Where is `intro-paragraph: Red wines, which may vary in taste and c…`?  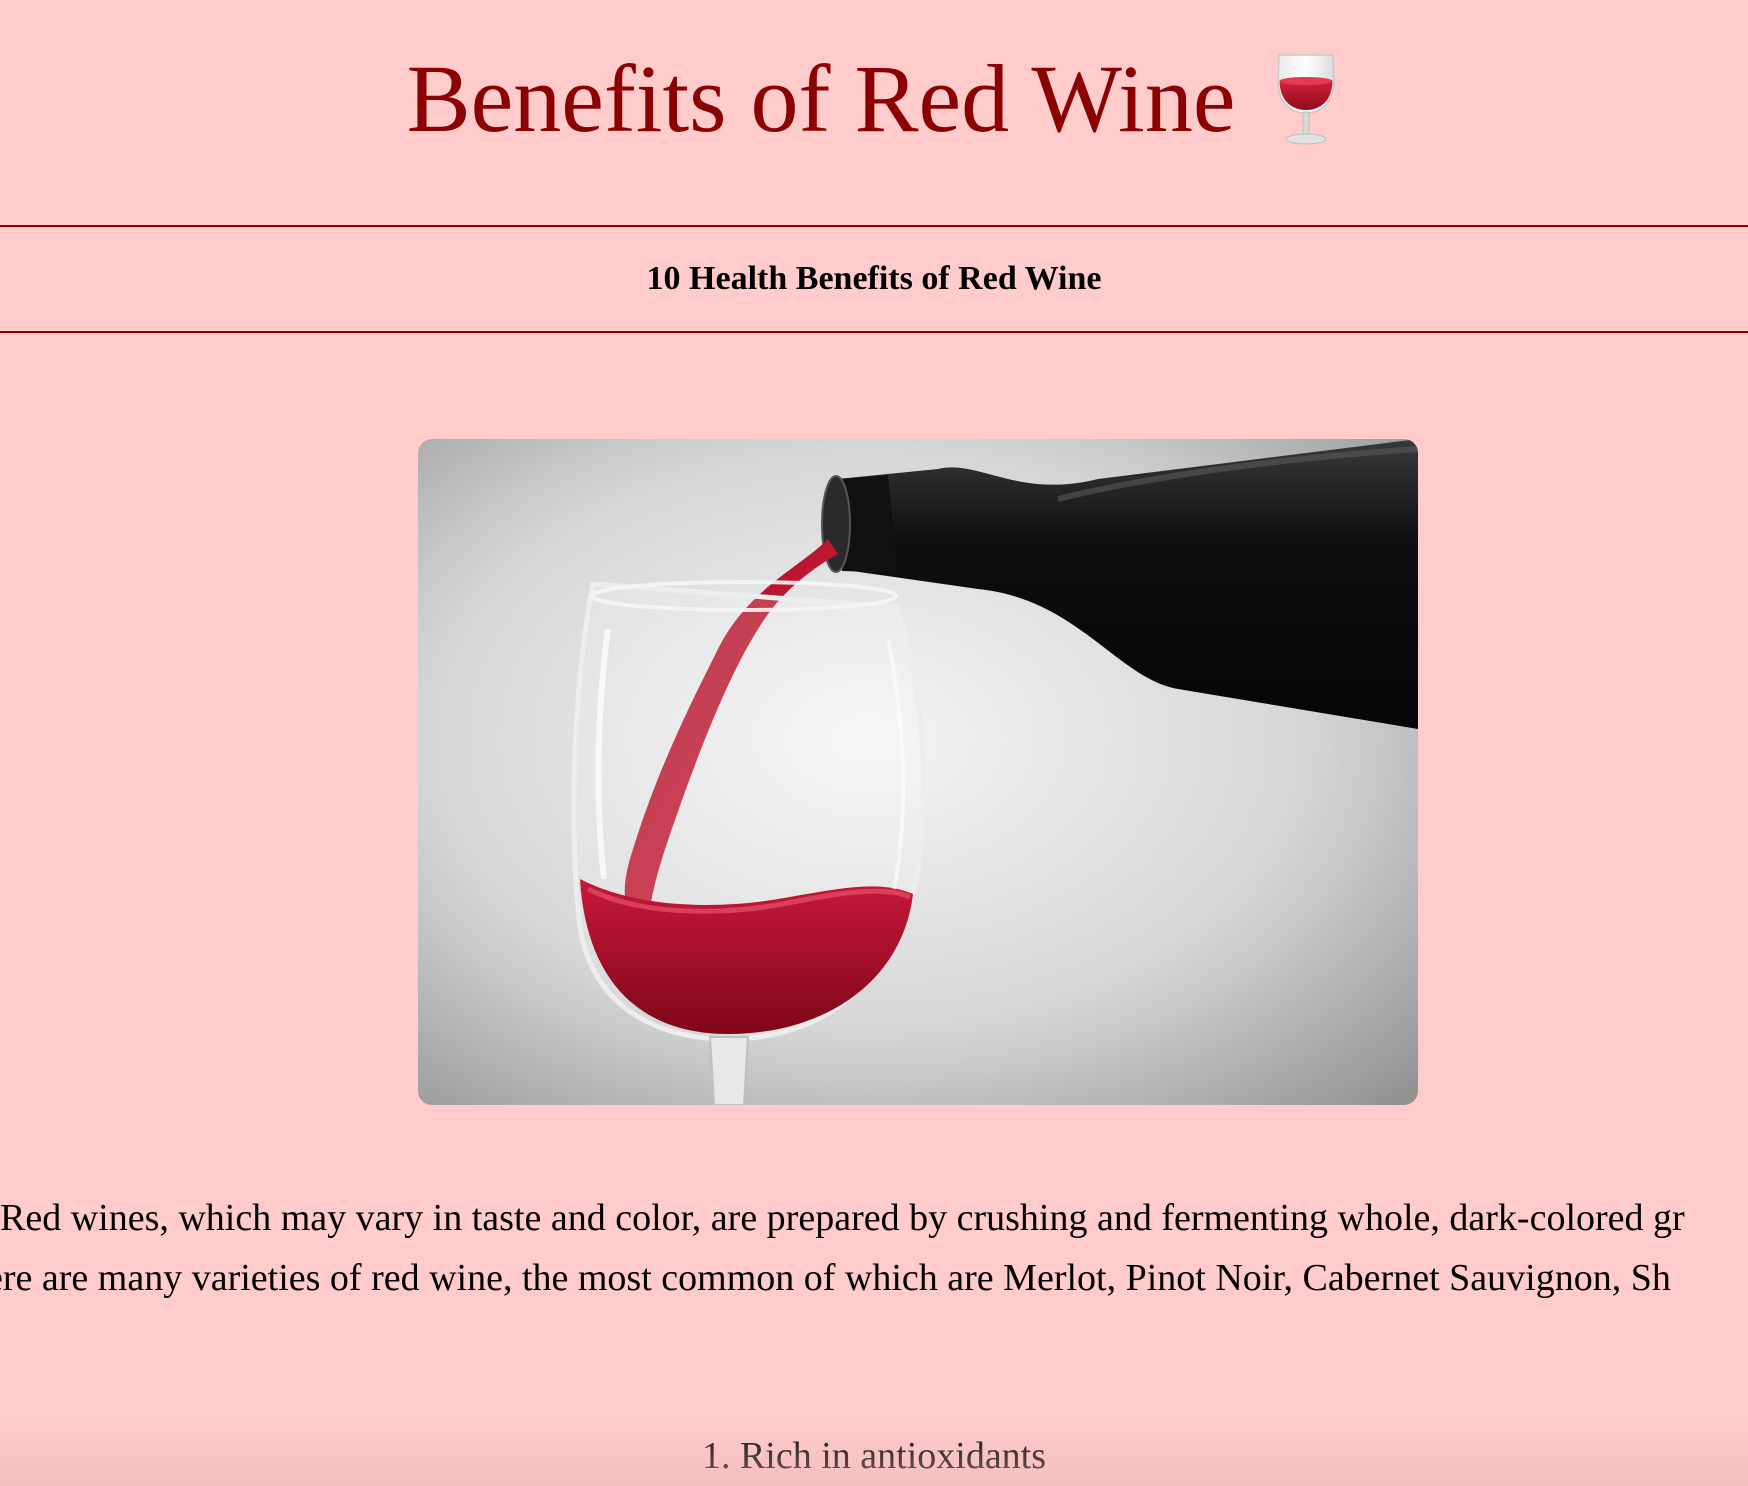
intro-paragraph: Red wines, which may vary in taste and c… is located at coordinates (874, 1248).